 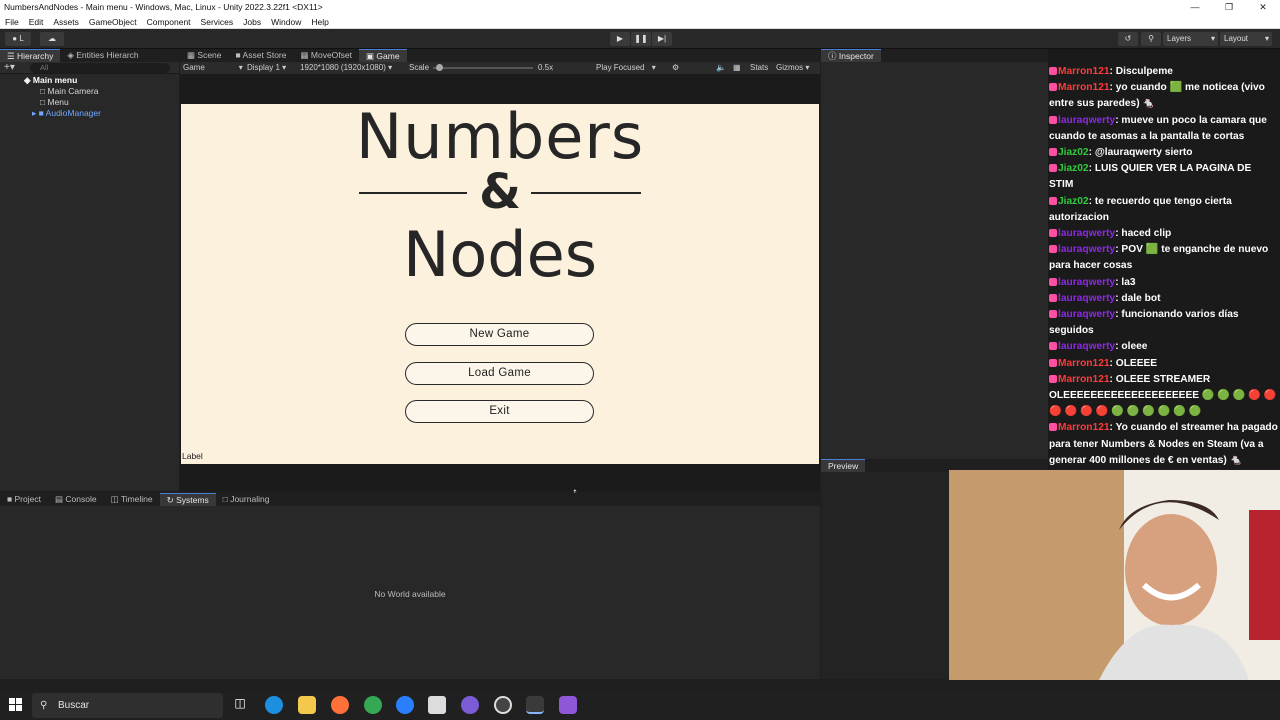 What do you see at coordinates (483, 67) in the screenshot?
I see `scale-slider-track` at bounding box center [483, 67].